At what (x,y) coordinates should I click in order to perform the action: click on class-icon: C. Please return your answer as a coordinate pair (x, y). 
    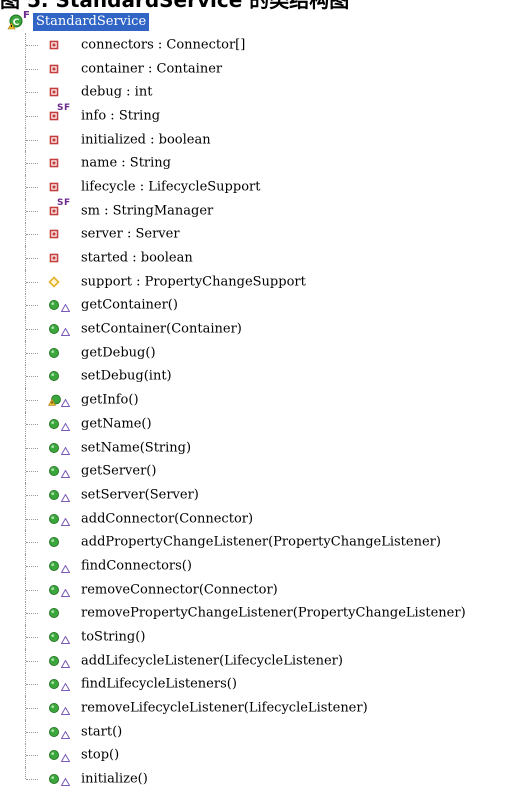
    Looking at the image, I should click on (15, 22).